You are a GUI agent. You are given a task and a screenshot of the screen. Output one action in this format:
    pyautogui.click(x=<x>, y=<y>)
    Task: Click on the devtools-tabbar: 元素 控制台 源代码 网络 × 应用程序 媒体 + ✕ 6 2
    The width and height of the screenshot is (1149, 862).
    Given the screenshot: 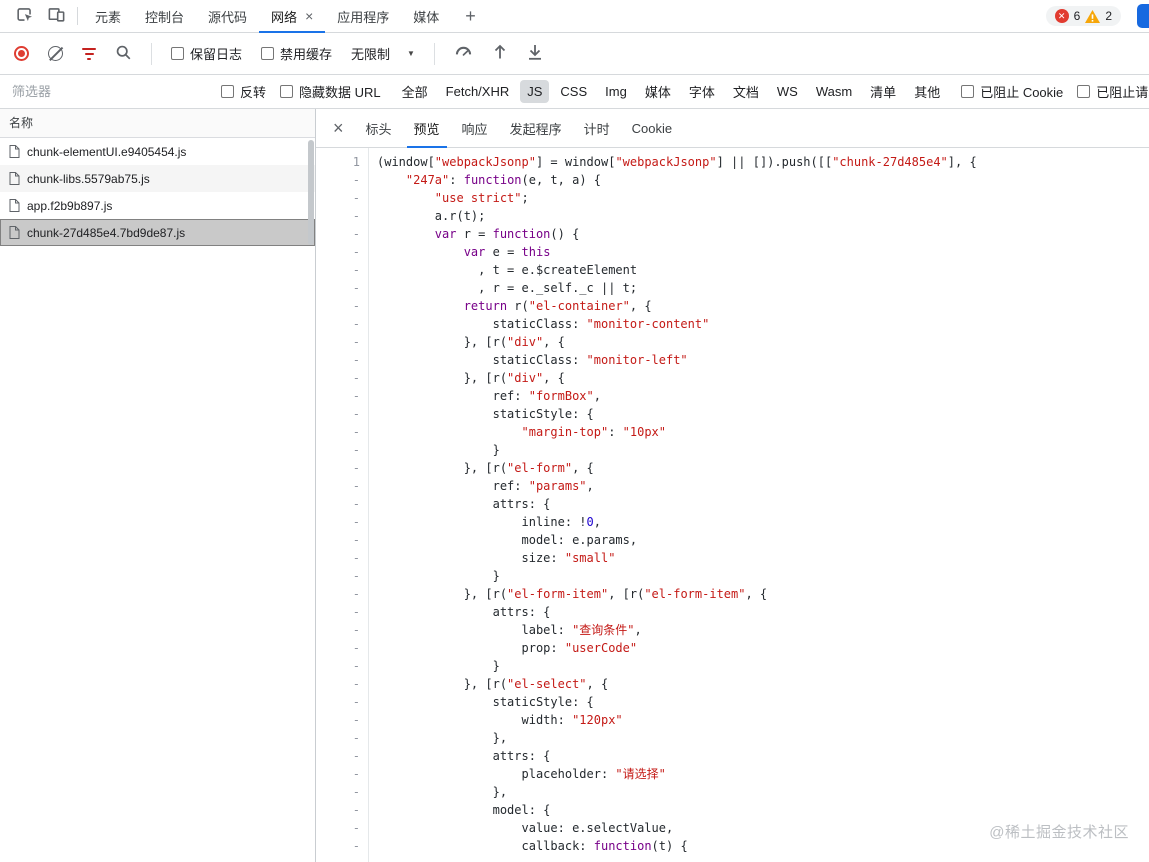 What is the action you would take?
    pyautogui.click(x=574, y=16)
    